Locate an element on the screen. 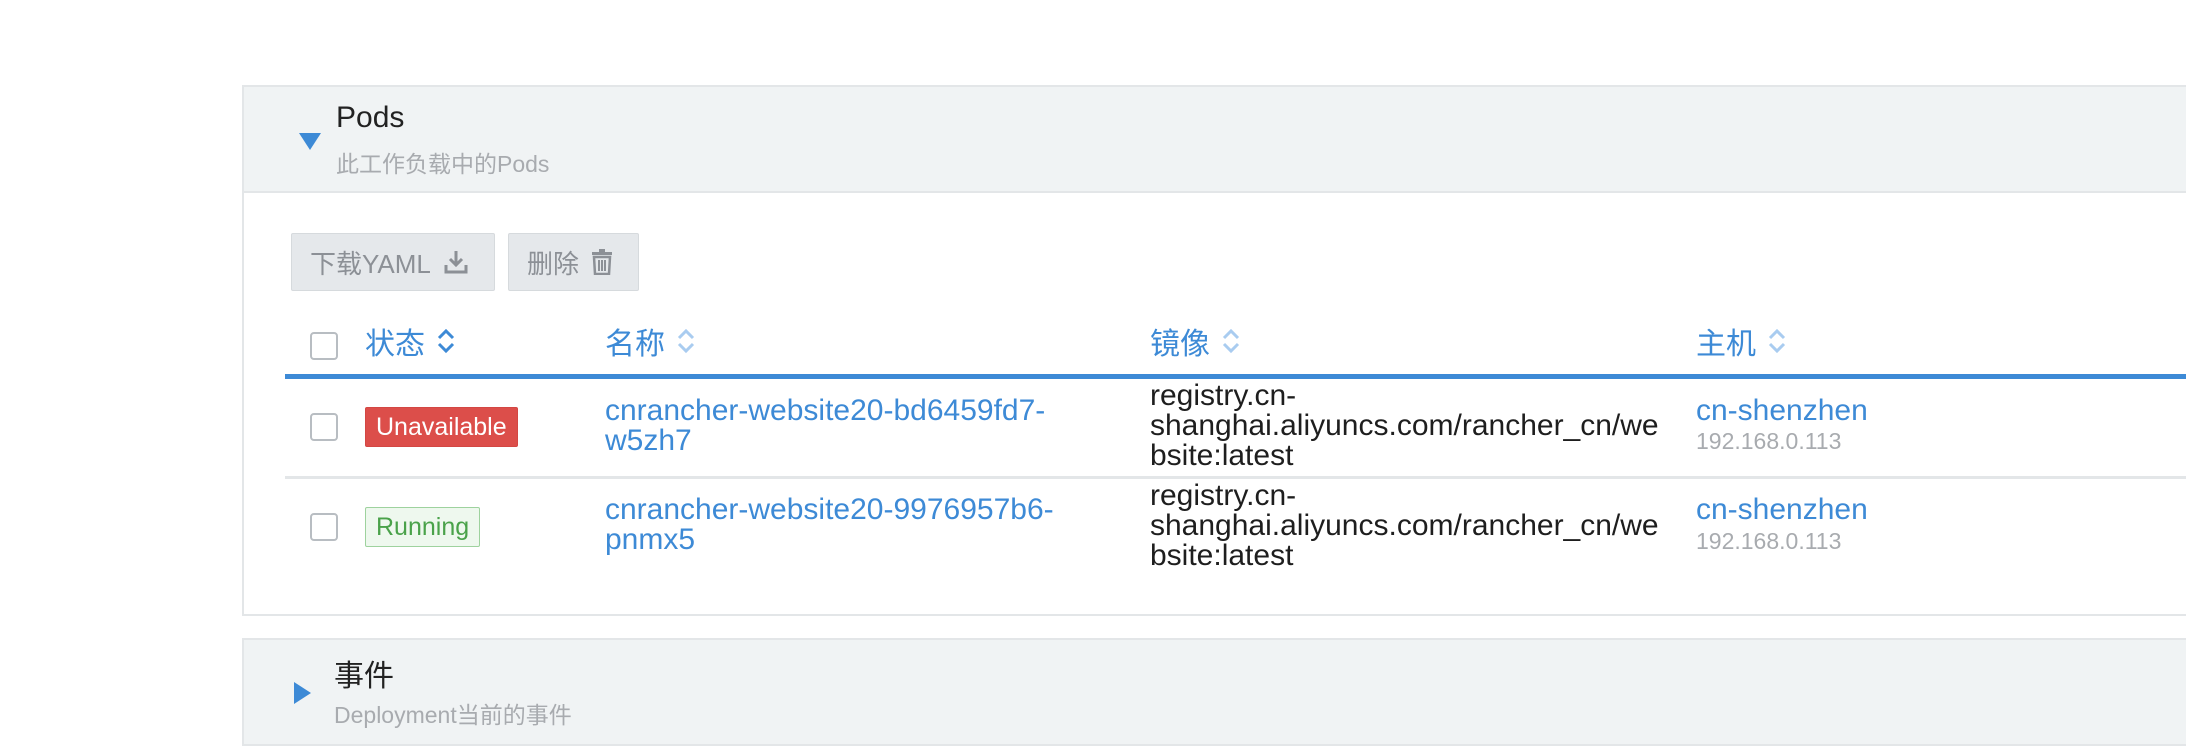 The image size is (2186, 756). pod-name-link: cnrancher-website20-bd6459fd7- w5zh7 is located at coordinates (825, 426).